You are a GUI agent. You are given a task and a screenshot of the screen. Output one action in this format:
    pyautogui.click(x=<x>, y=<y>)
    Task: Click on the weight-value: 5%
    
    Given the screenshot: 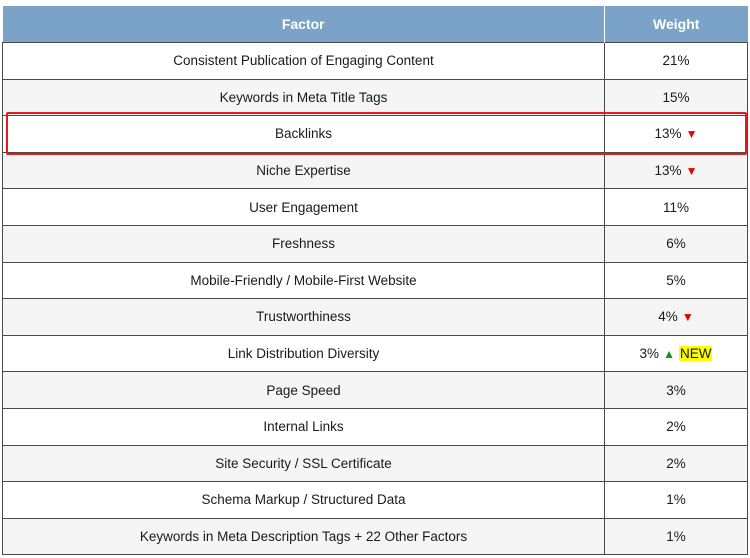 What is the action you would take?
    pyautogui.click(x=676, y=280)
    